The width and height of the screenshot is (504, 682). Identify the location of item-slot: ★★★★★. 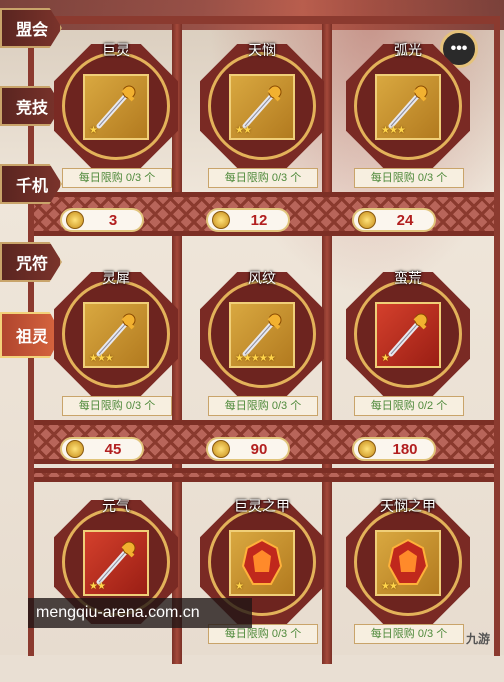
(262, 335).